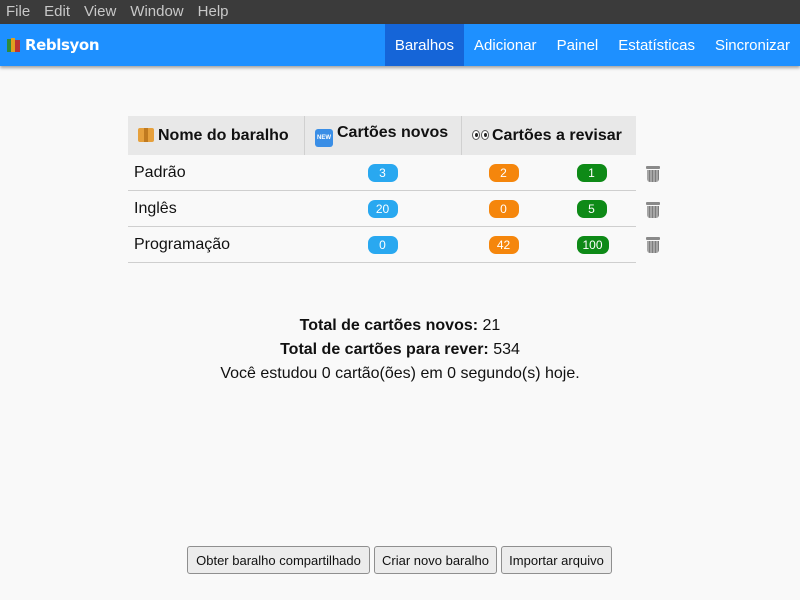 Image resolution: width=800 pixels, height=600 pixels. Describe the element at coordinates (752, 45) in the screenshot. I see `nav-item-sincronizar: Sincronizar` at that location.